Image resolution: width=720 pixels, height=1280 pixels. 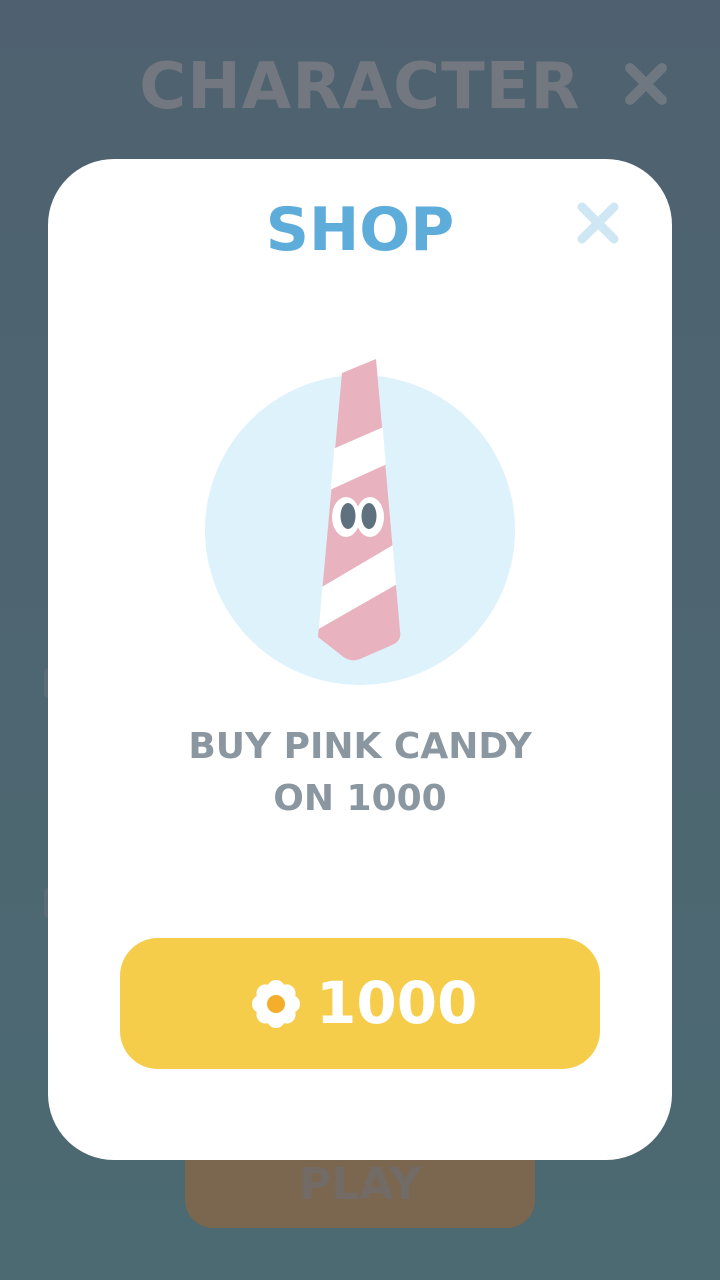 What do you see at coordinates (397, 1003) in the screenshot?
I see `price-label: 1000` at bounding box center [397, 1003].